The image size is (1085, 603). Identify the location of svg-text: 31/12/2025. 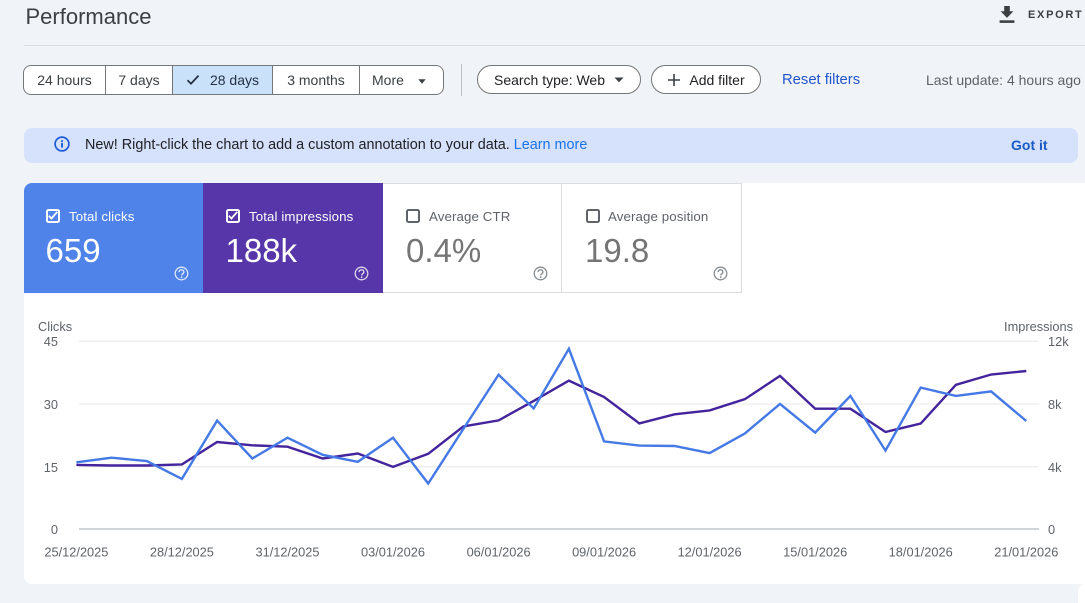
(287, 552).